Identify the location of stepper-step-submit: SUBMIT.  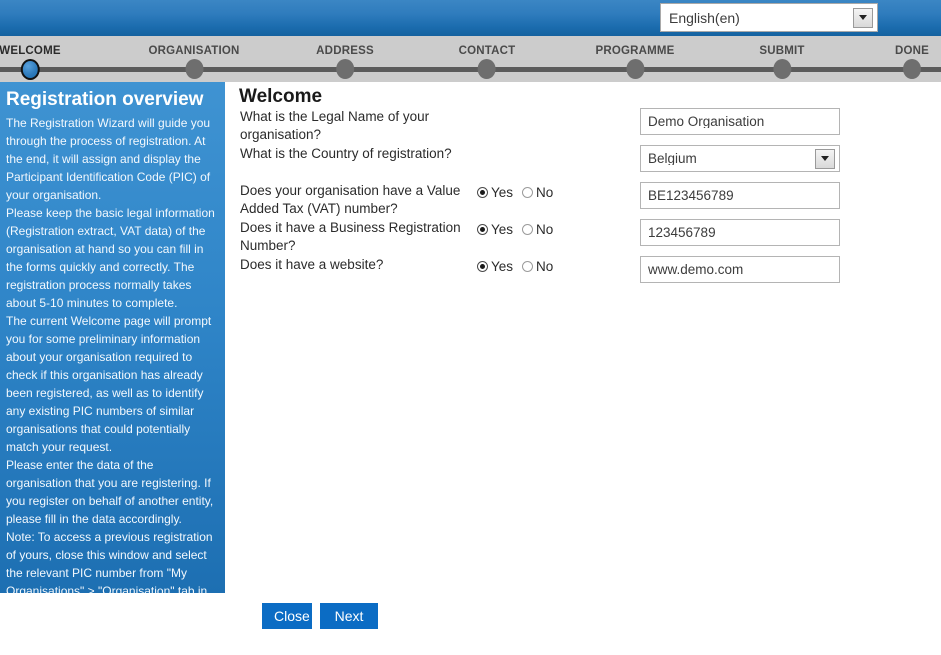
(781, 59).